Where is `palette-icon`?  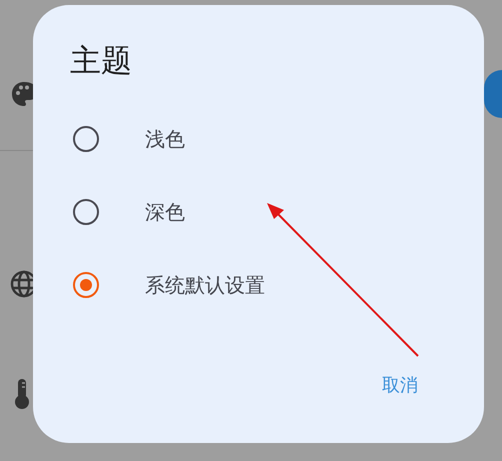
palette-icon is located at coordinates (21, 94).